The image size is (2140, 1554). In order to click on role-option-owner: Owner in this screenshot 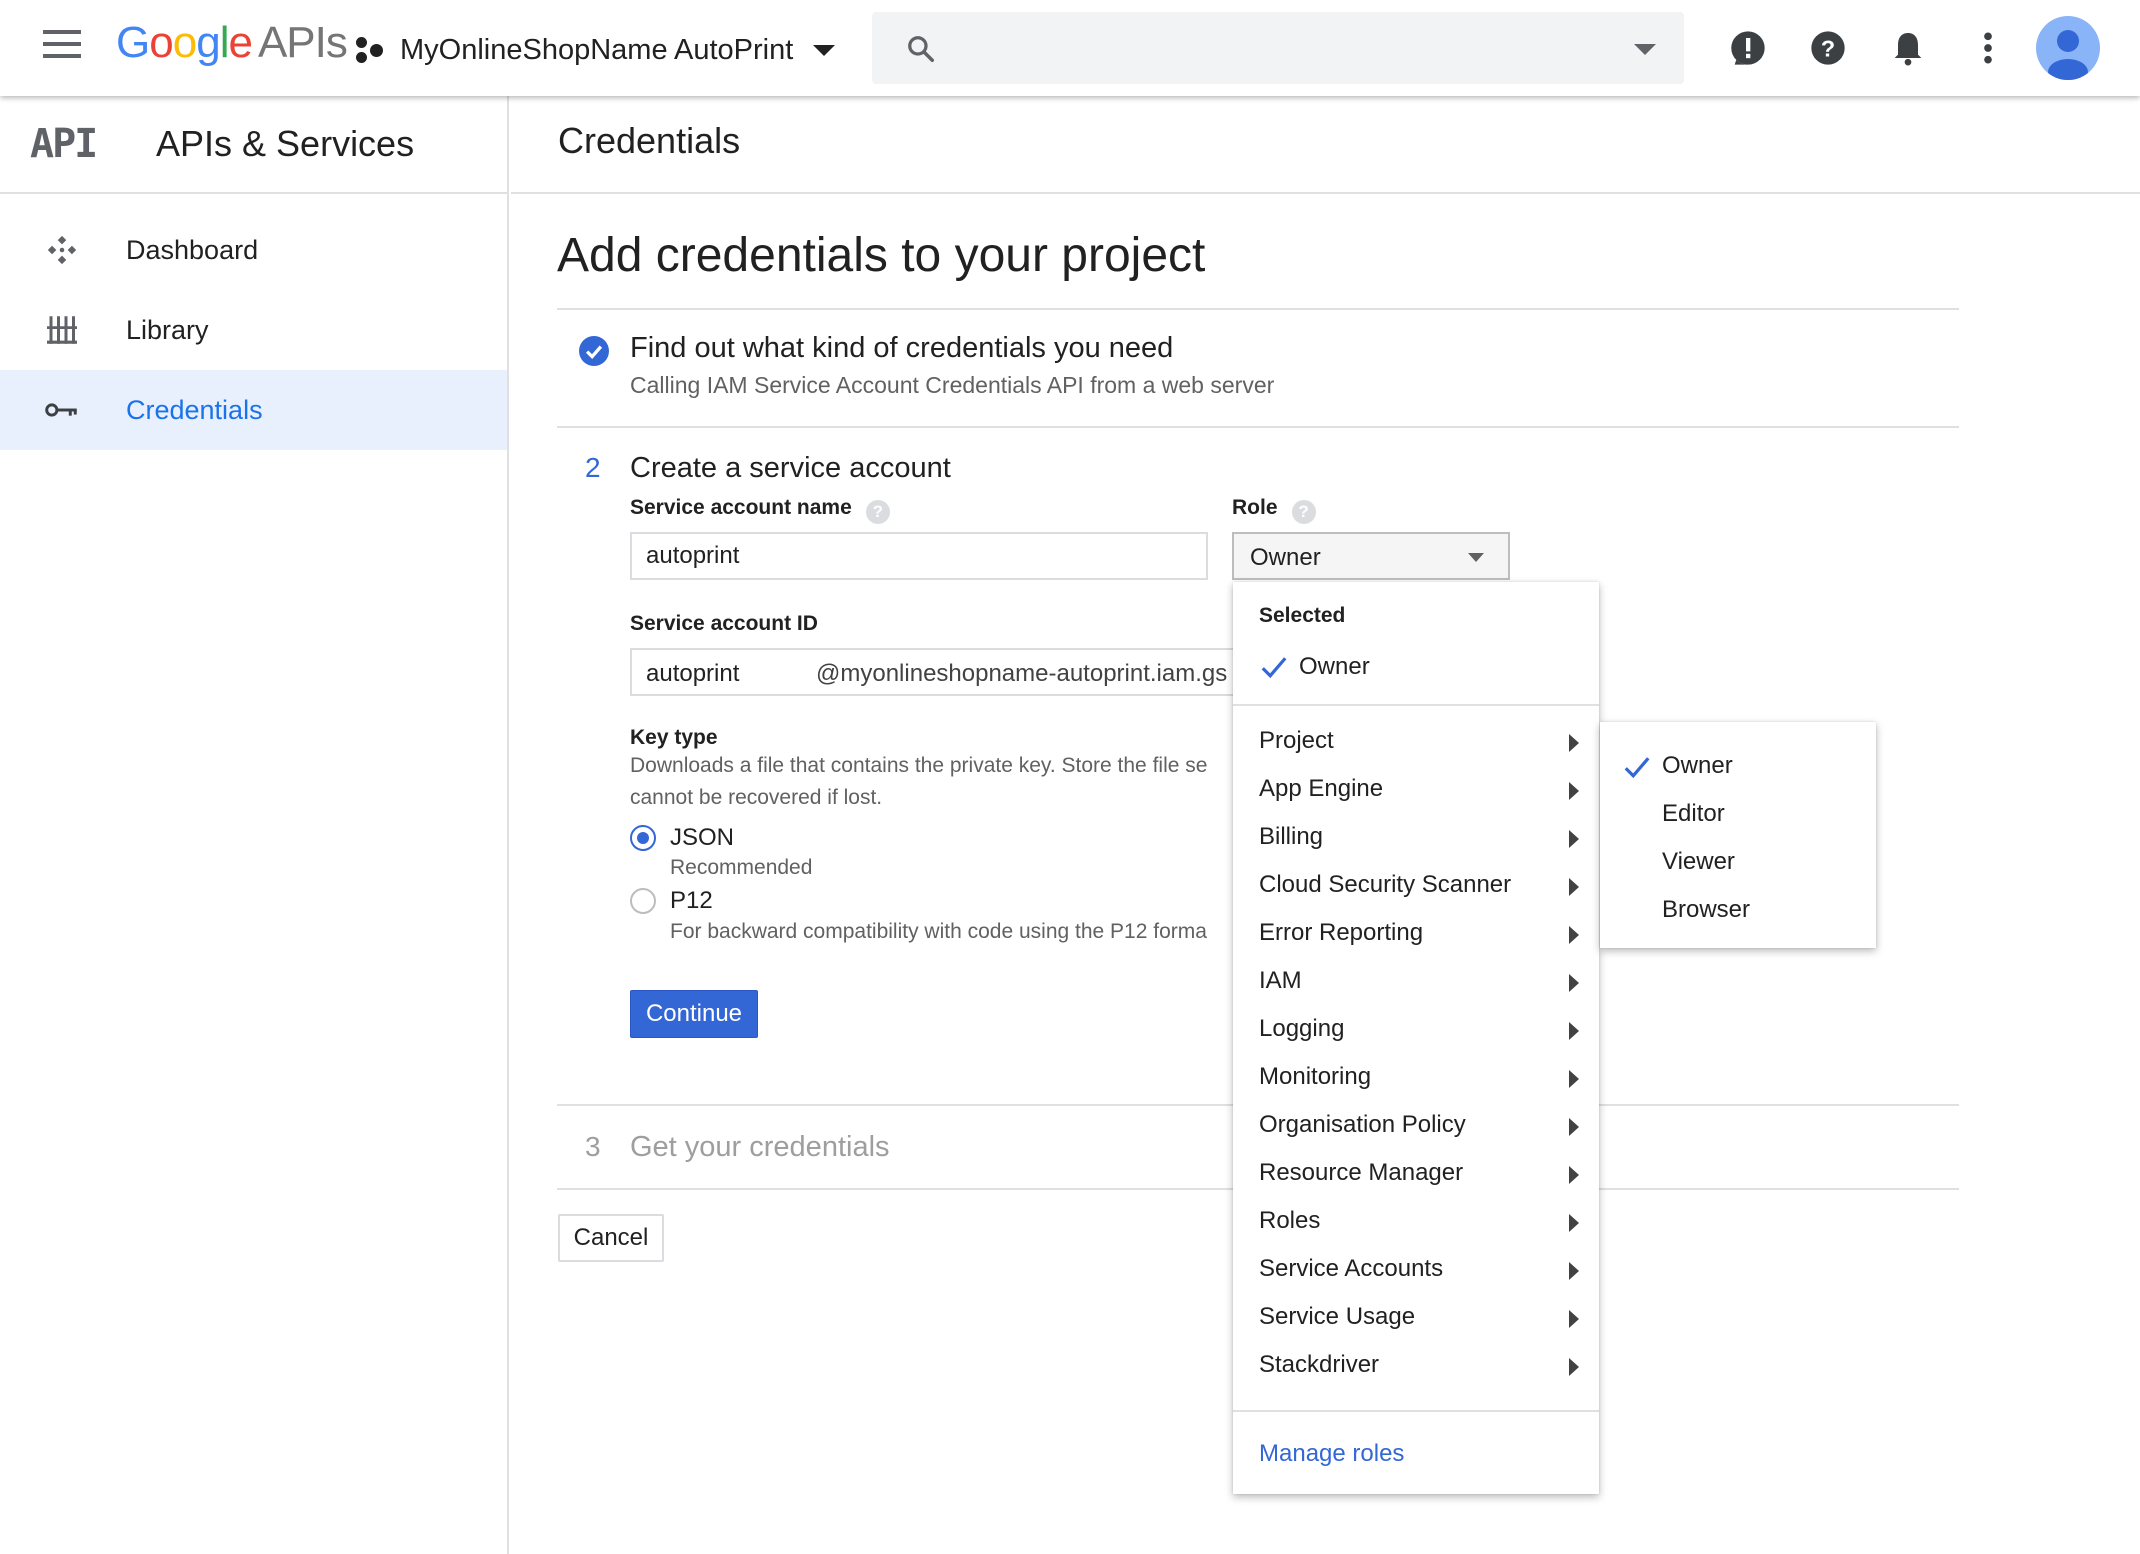, I will do `click(1738, 766)`.